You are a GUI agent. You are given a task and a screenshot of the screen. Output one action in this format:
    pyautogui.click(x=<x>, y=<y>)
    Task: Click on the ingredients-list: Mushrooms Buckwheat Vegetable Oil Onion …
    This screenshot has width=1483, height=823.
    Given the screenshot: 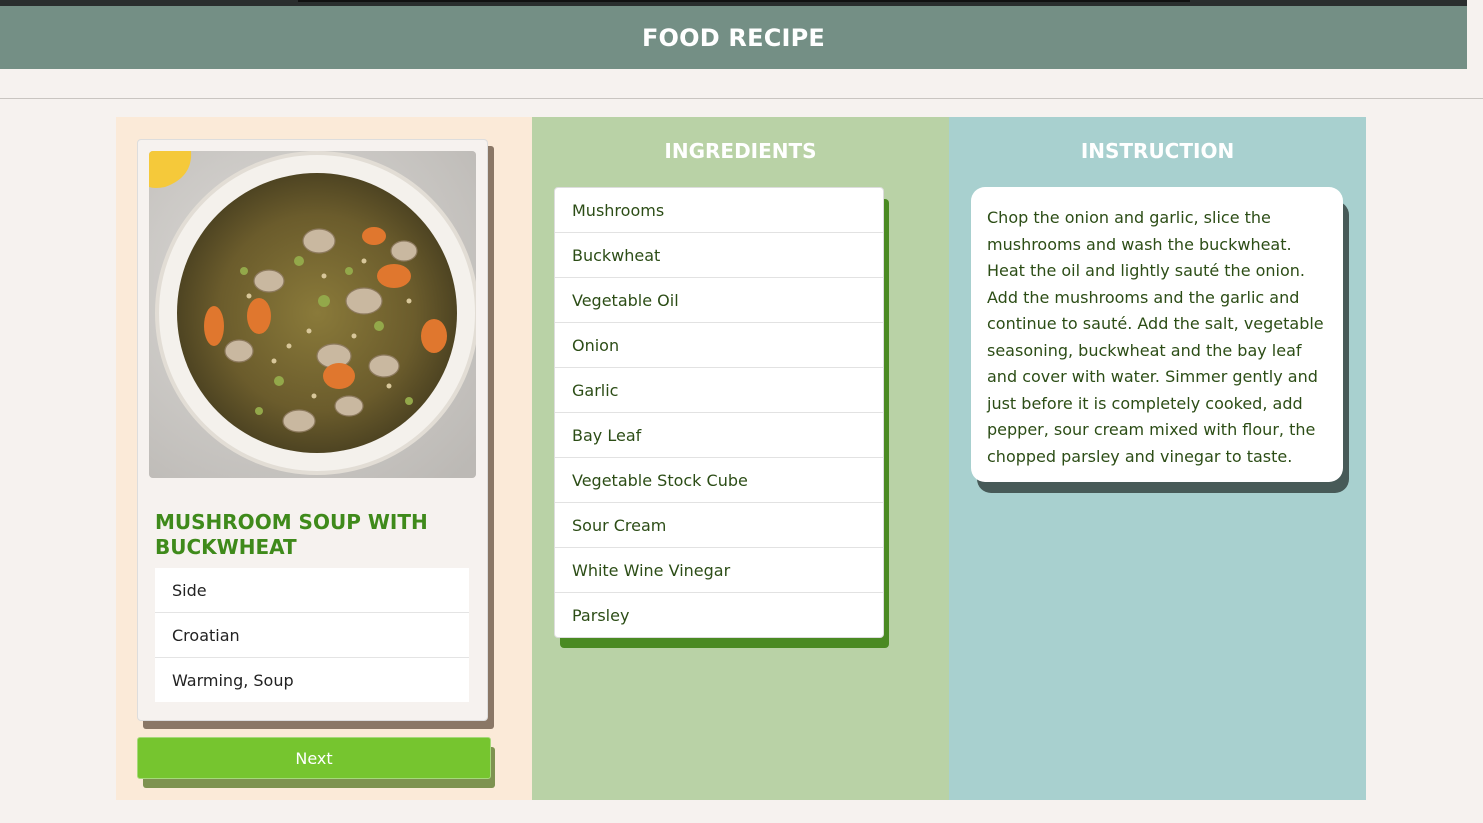 What is the action you would take?
    pyautogui.click(x=719, y=412)
    